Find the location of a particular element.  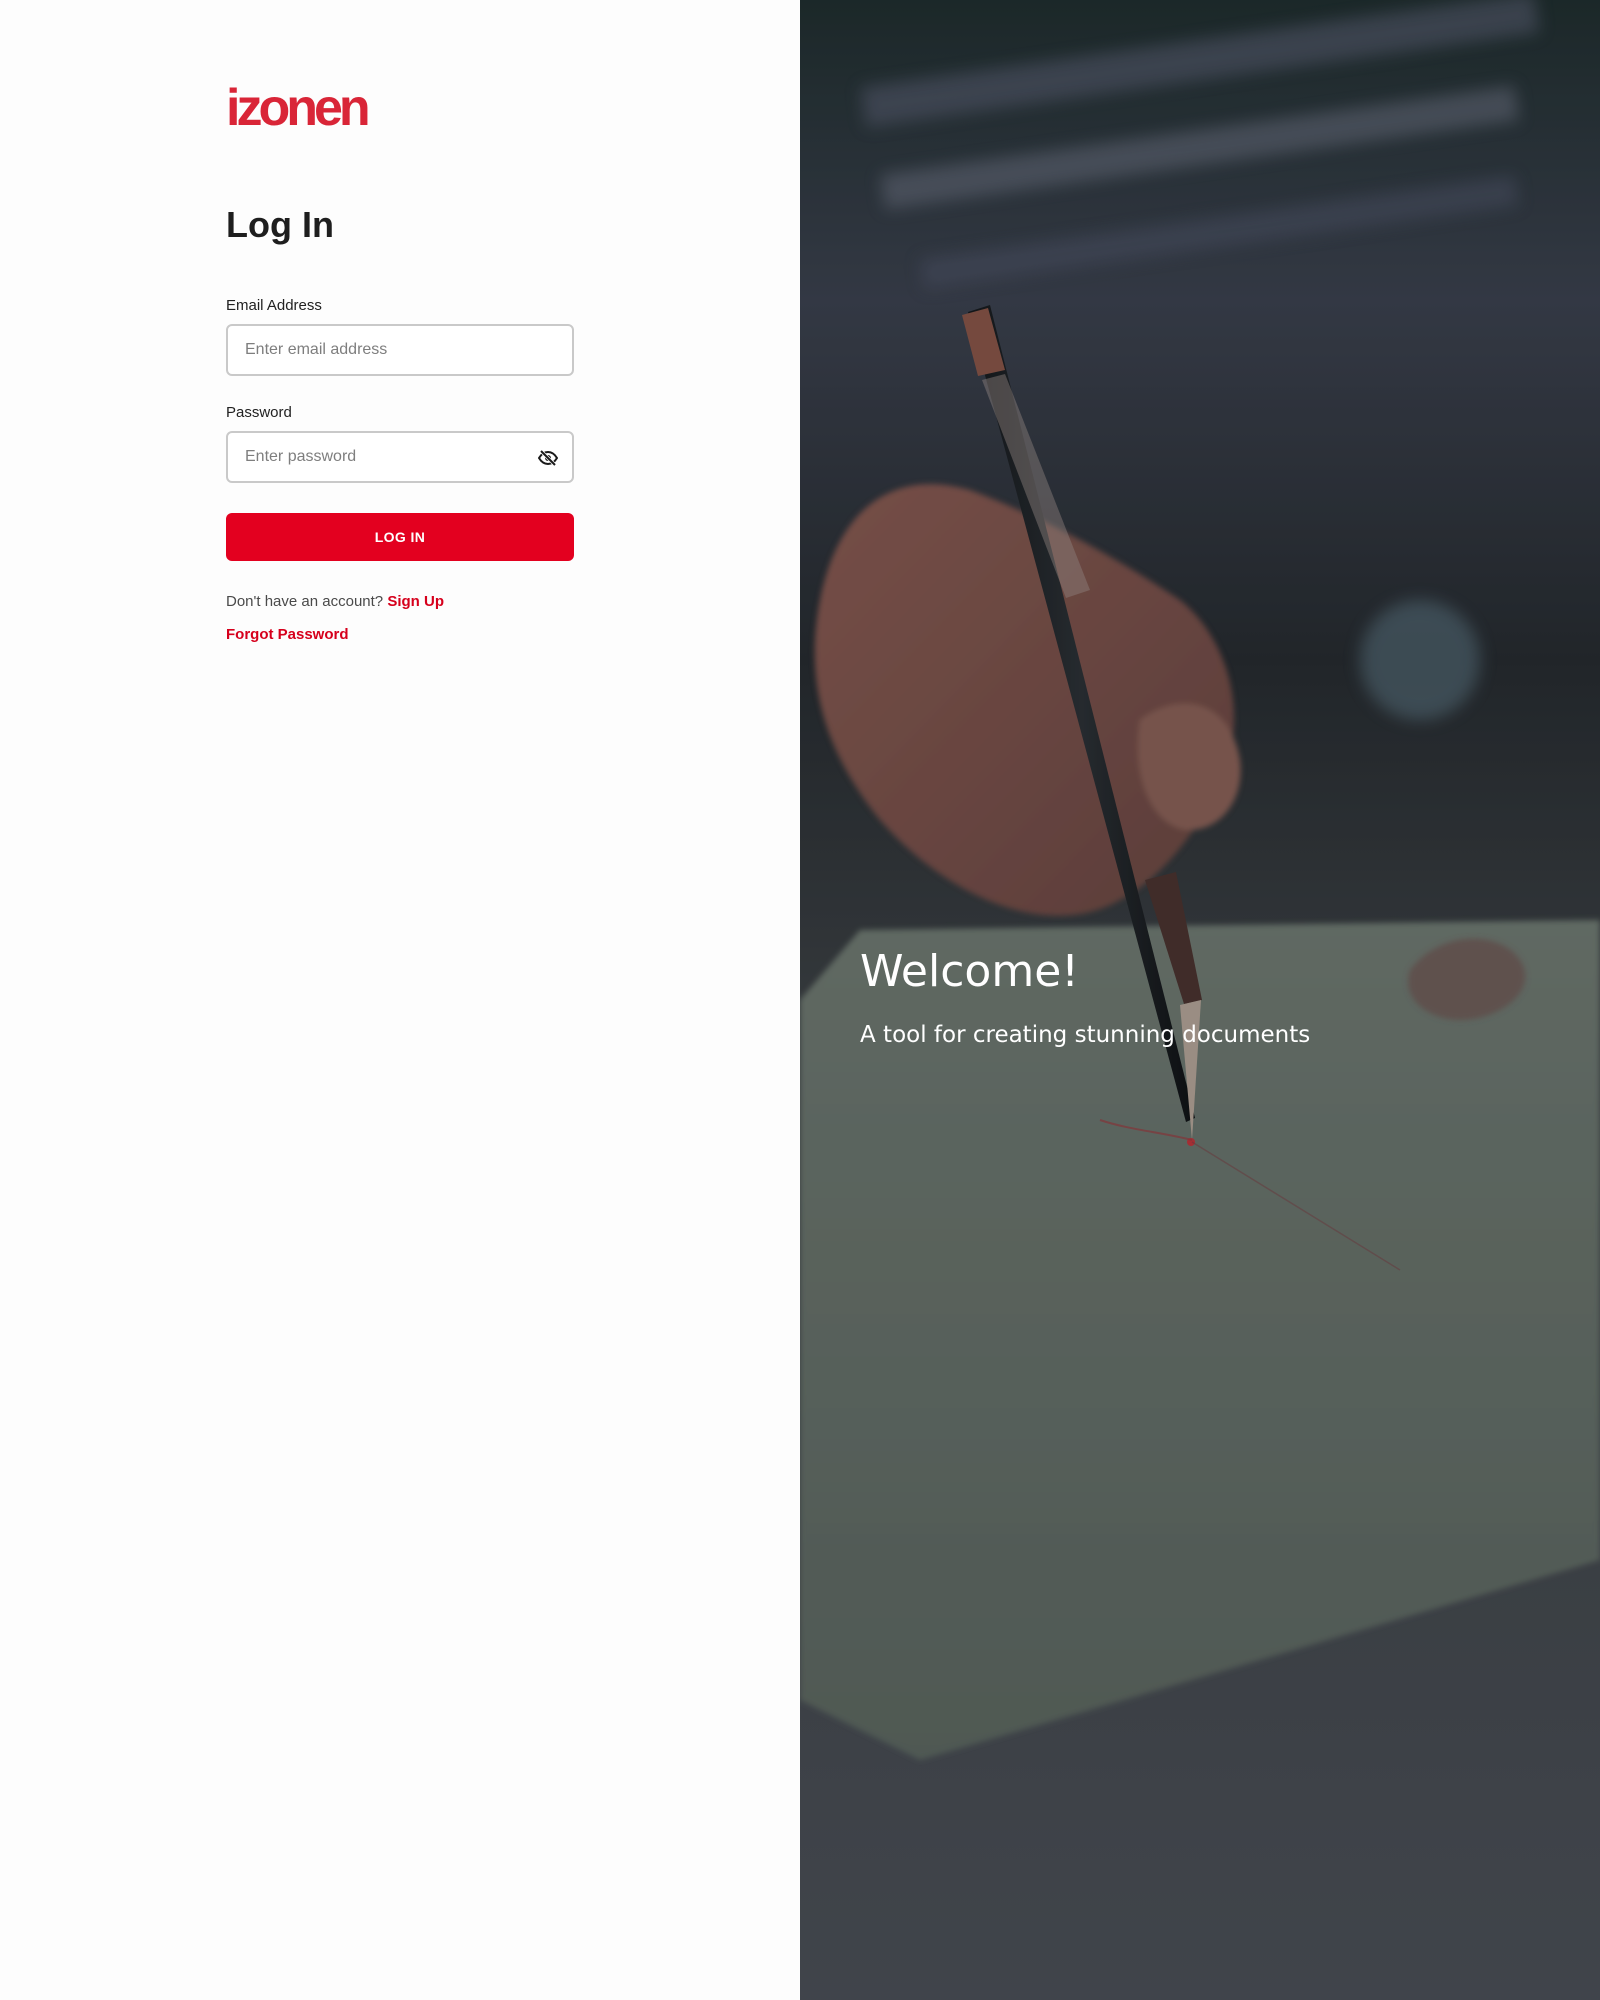

signup-prompt-row: Don't have an account? Sign Up is located at coordinates (335, 601).